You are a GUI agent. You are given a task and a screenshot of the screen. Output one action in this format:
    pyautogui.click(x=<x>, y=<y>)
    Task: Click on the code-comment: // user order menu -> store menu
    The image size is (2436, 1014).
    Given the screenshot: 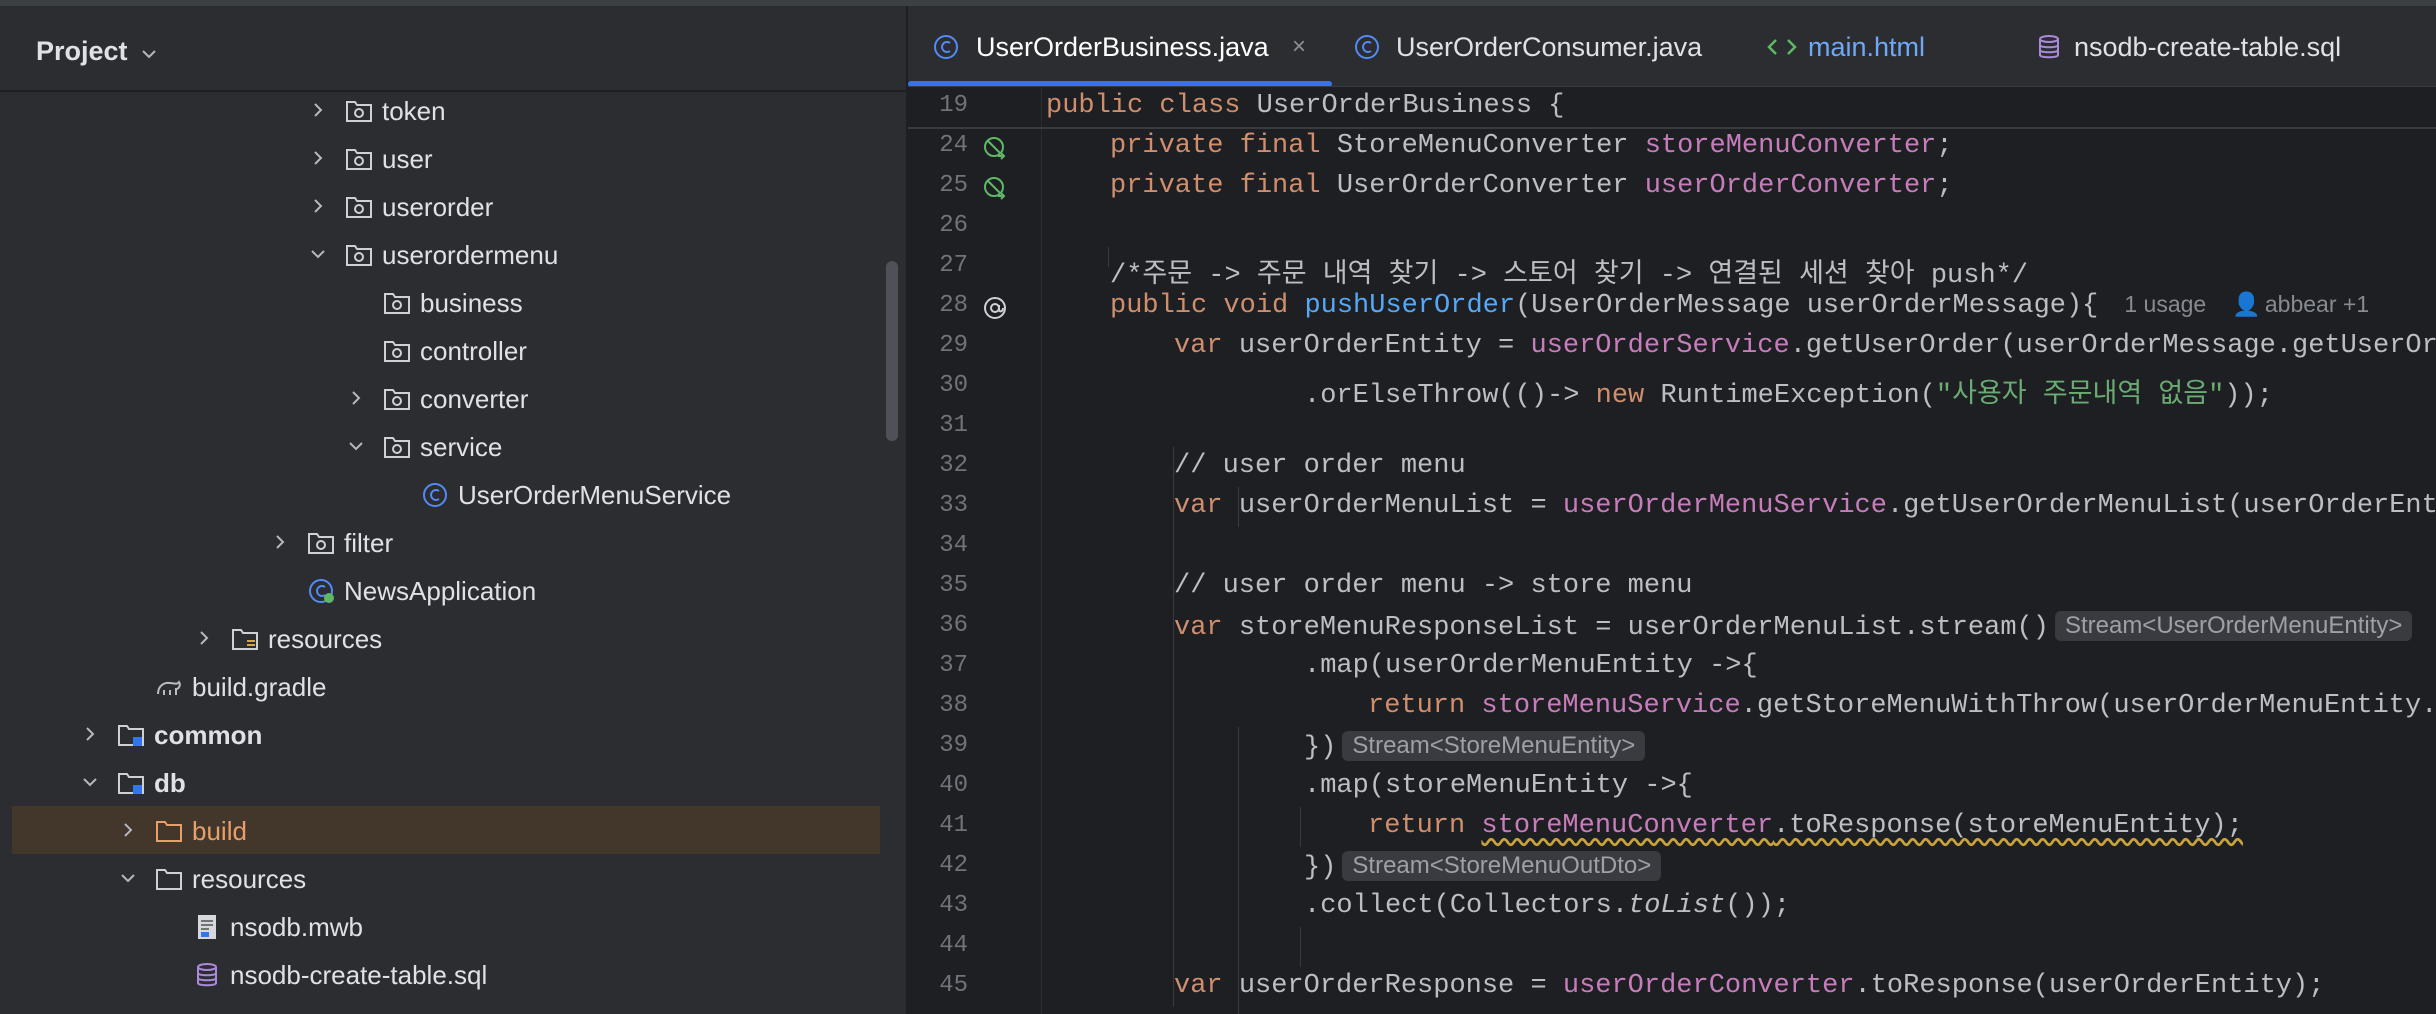 What is the action you would take?
    pyautogui.click(x=1433, y=586)
    